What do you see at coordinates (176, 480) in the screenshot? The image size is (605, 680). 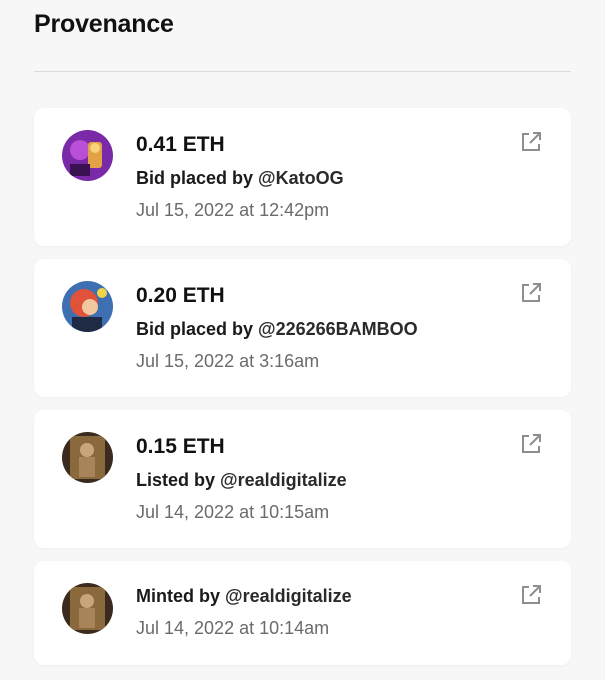 I see `event-action: Listed by` at bounding box center [176, 480].